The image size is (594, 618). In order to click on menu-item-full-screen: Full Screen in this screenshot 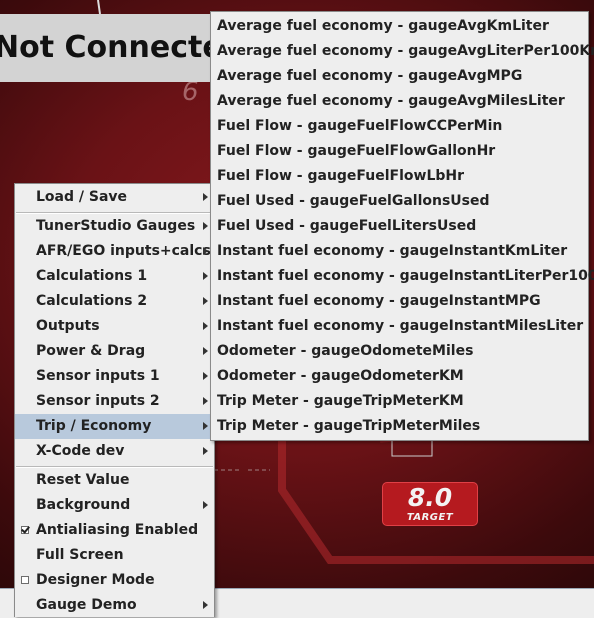, I will do `click(114, 555)`.